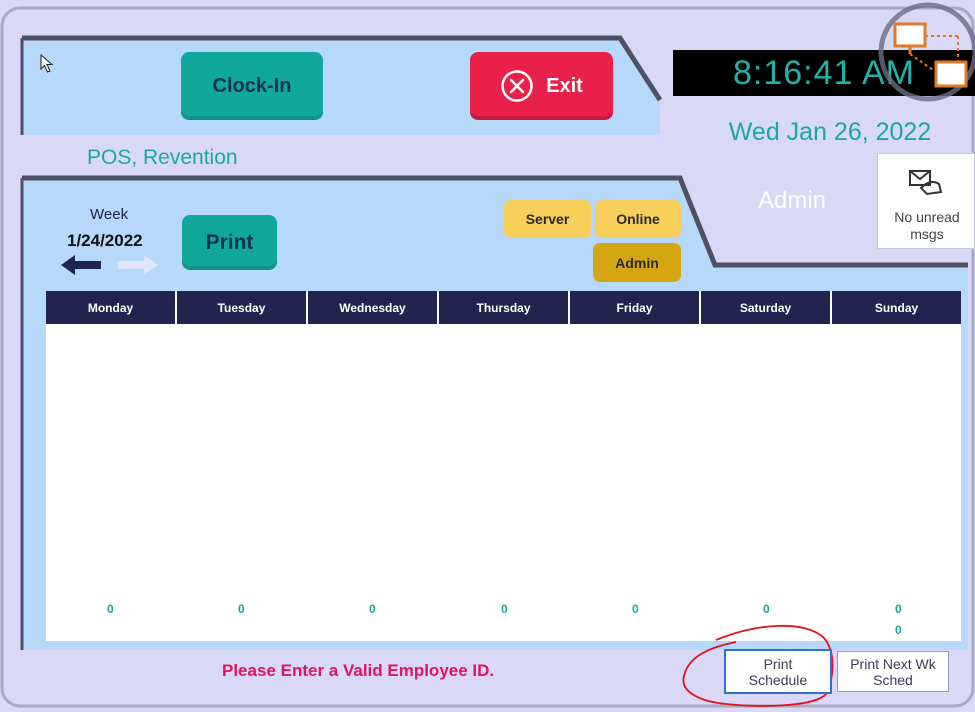  Describe the element at coordinates (541, 86) in the screenshot. I see `exit-button: Exit` at that location.